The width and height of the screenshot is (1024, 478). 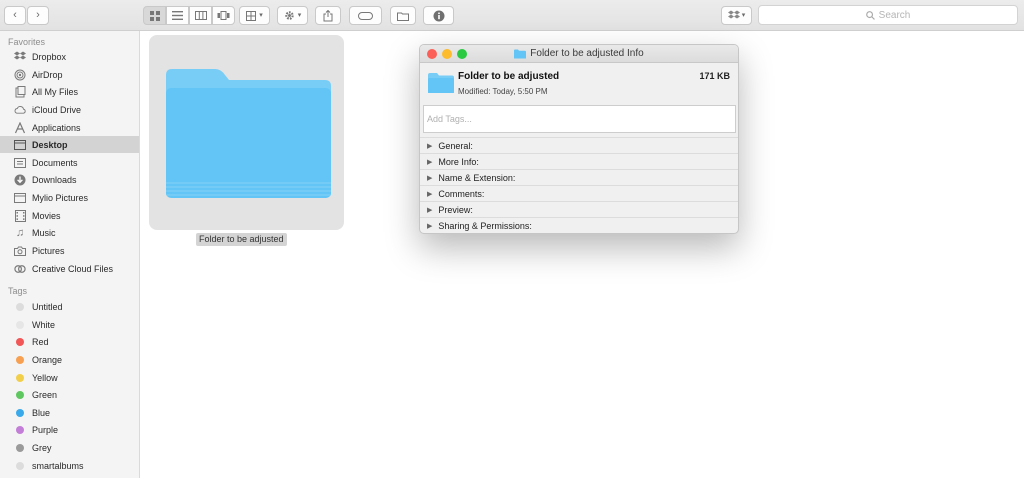 I want to click on close-button, so click(x=432, y=54).